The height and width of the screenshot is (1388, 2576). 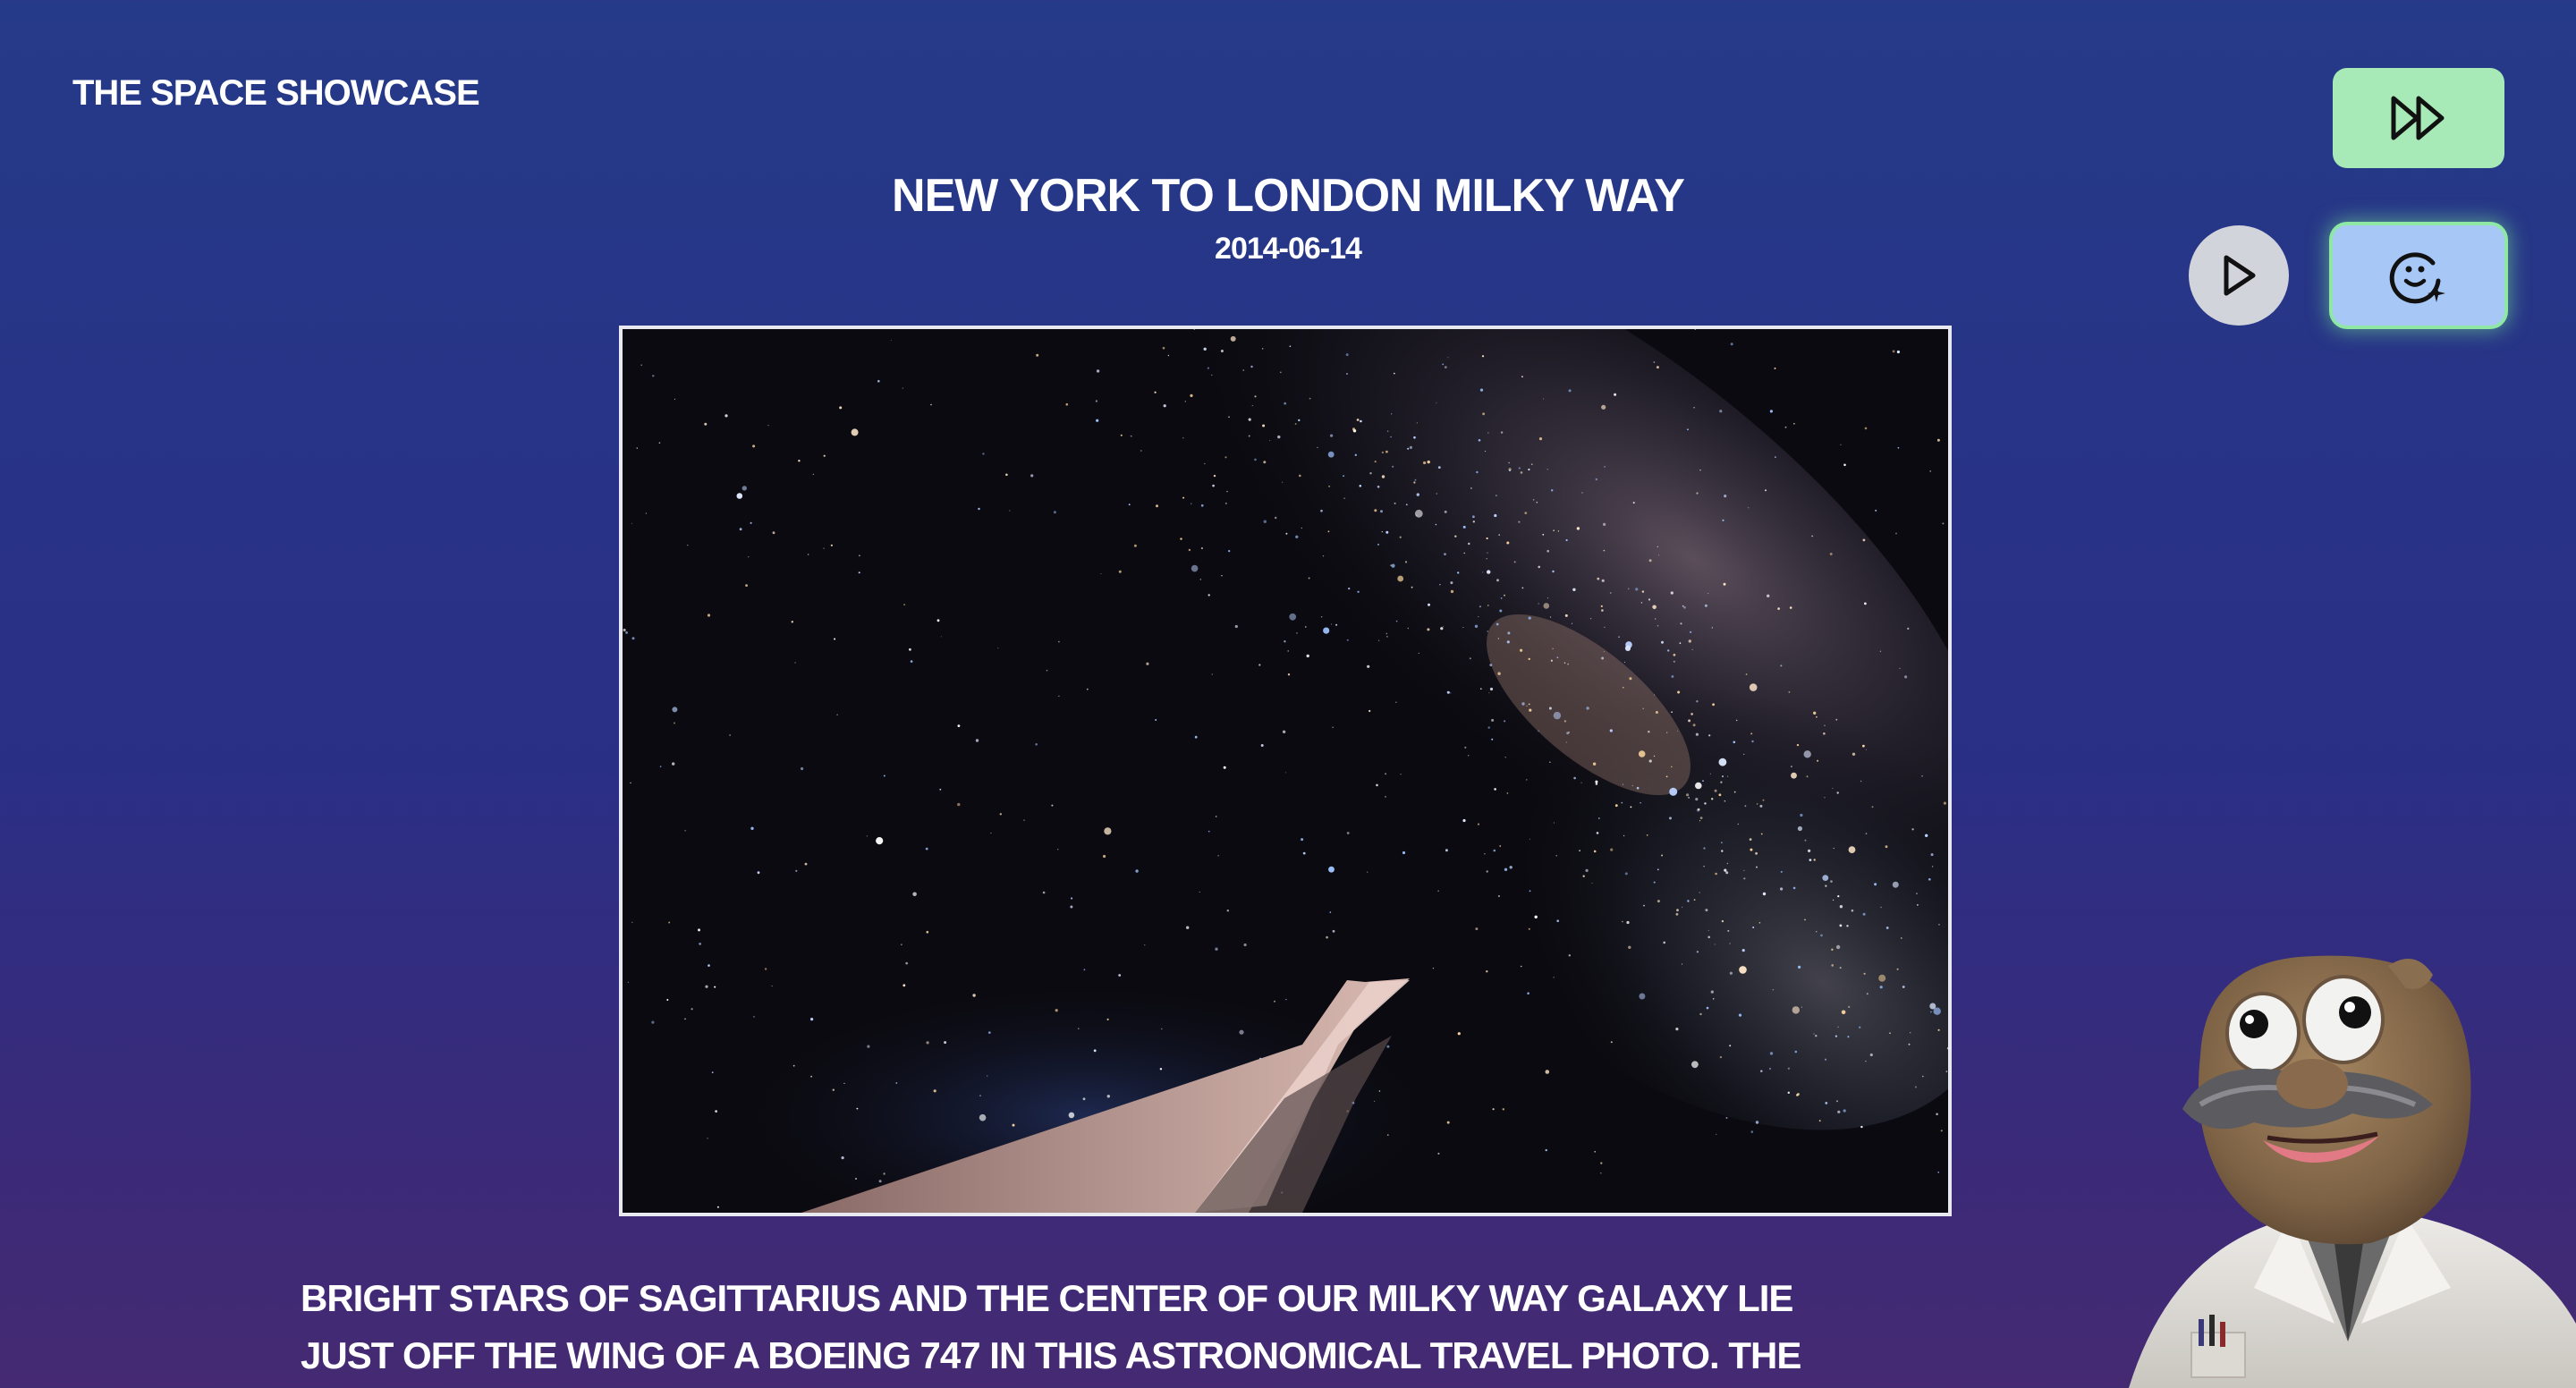 What do you see at coordinates (1288, 216) in the screenshot?
I see `apod-header: NEW YORK TO LONDON MILKY WAY 2014-06-14` at bounding box center [1288, 216].